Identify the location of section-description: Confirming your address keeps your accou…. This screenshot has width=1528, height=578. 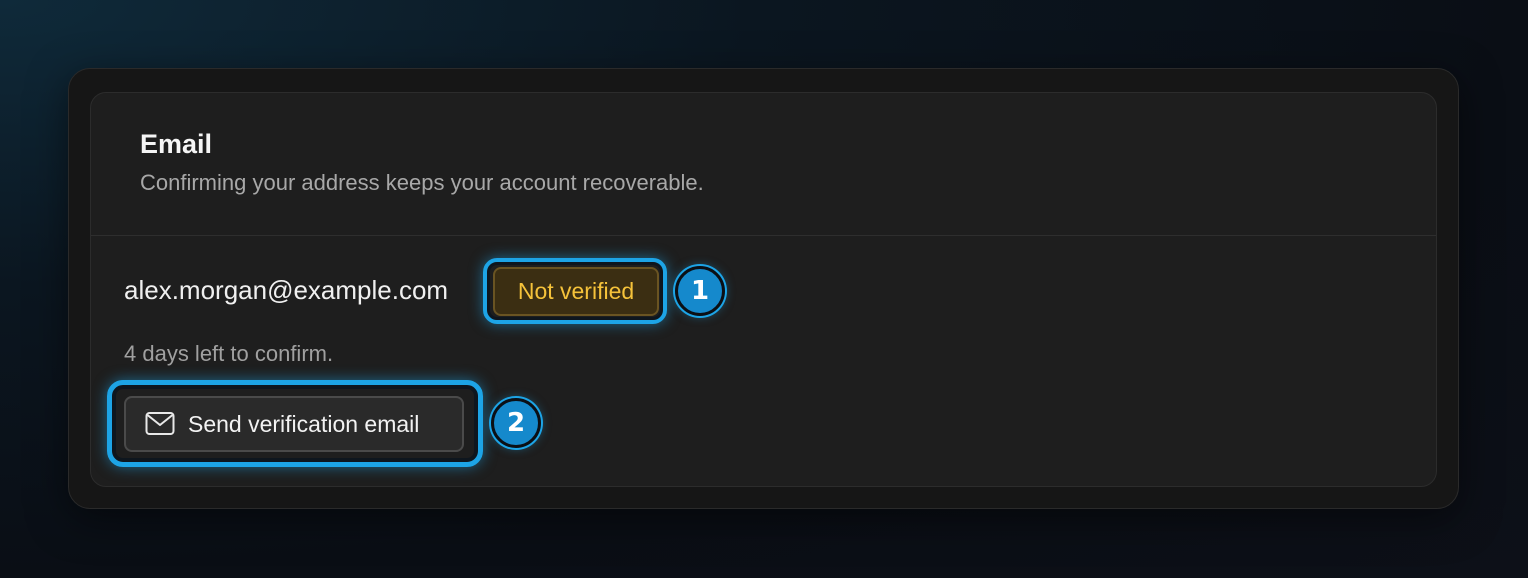
(422, 182).